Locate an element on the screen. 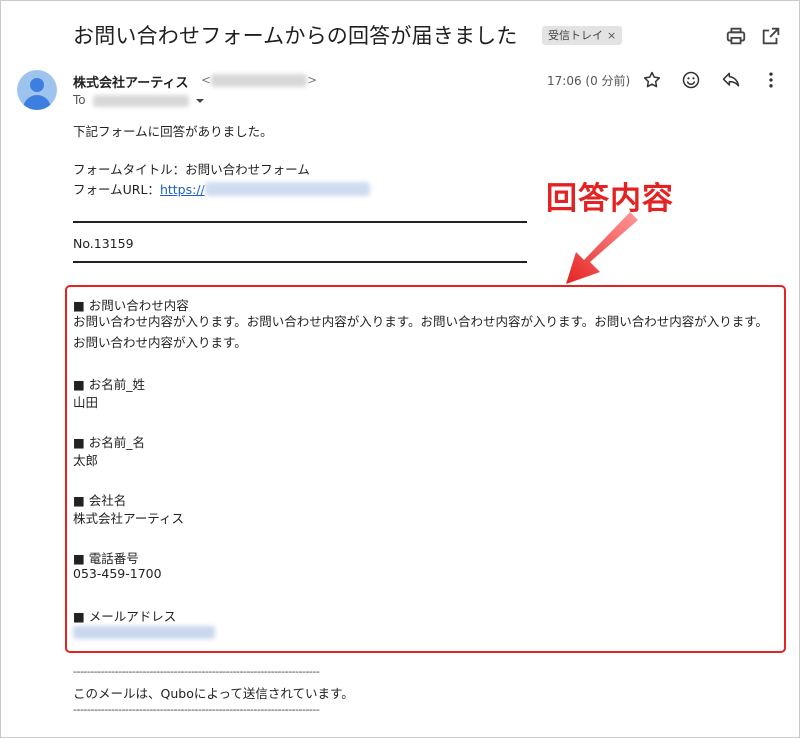 The height and width of the screenshot is (738, 800). form-url-link: https:// is located at coordinates (182, 189).